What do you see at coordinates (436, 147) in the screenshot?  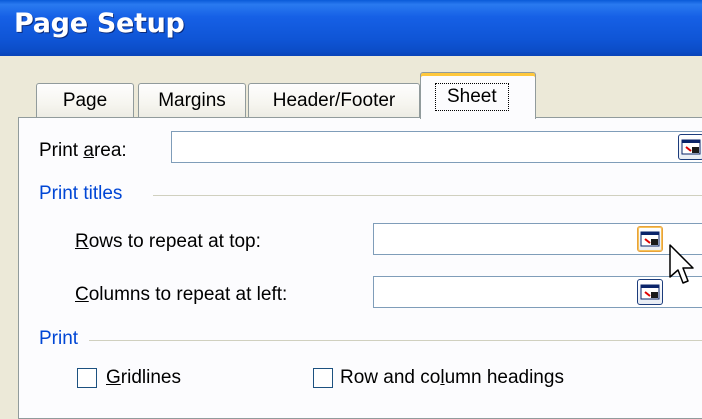 I see `print-area-input` at bounding box center [436, 147].